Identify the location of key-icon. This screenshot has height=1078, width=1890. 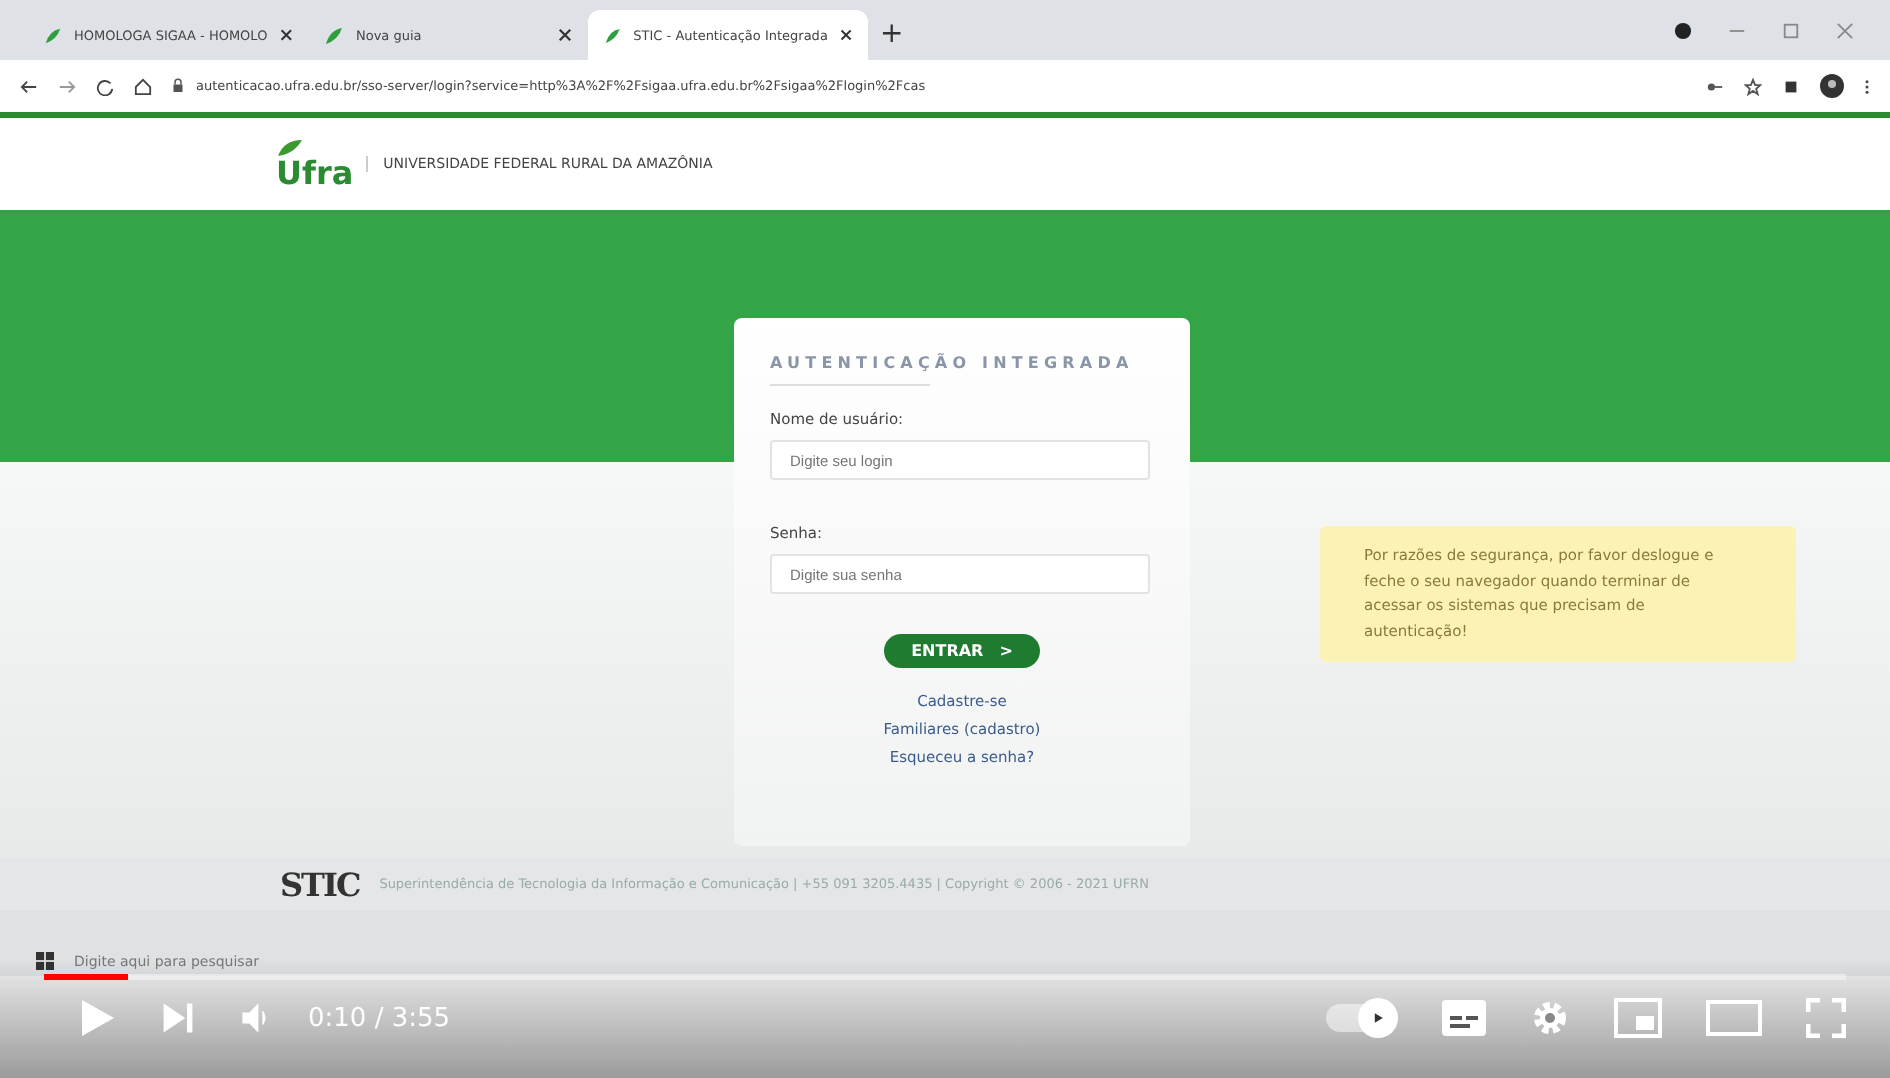
(1715, 86).